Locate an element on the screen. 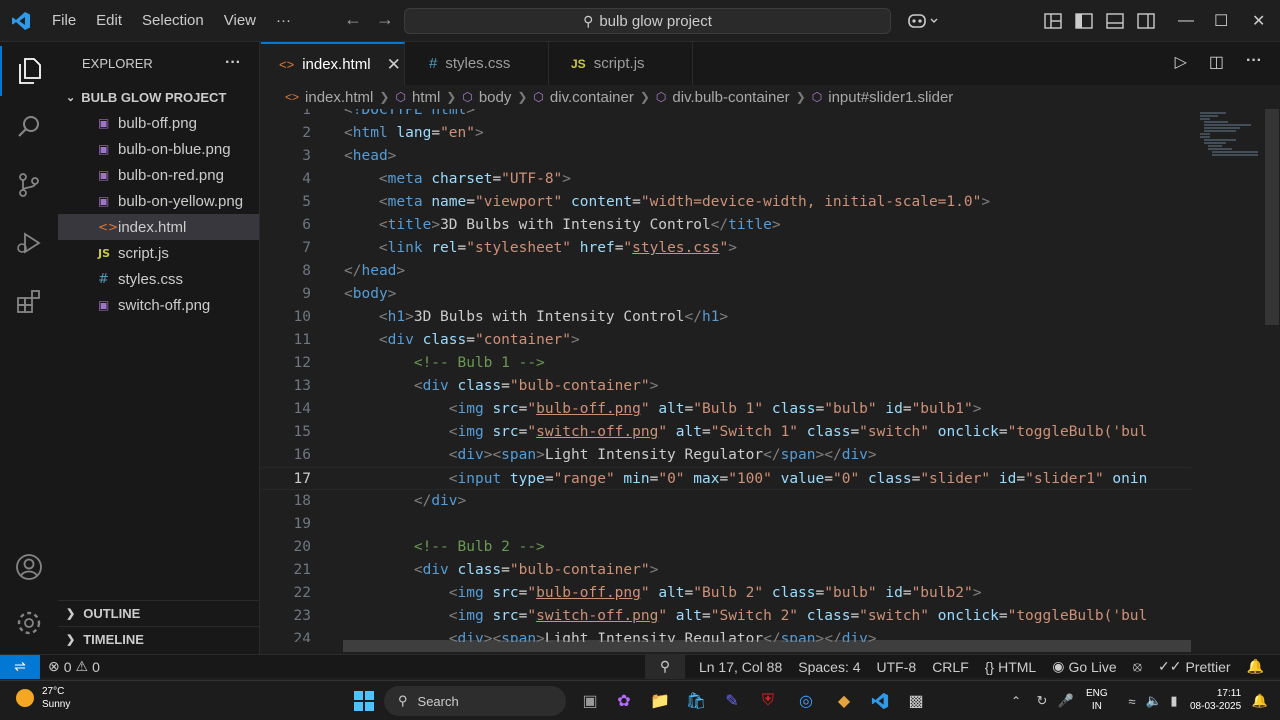 The width and height of the screenshot is (1280, 720). code-line: 1 <!DOCTYPE html> is located at coordinates (726, 115).